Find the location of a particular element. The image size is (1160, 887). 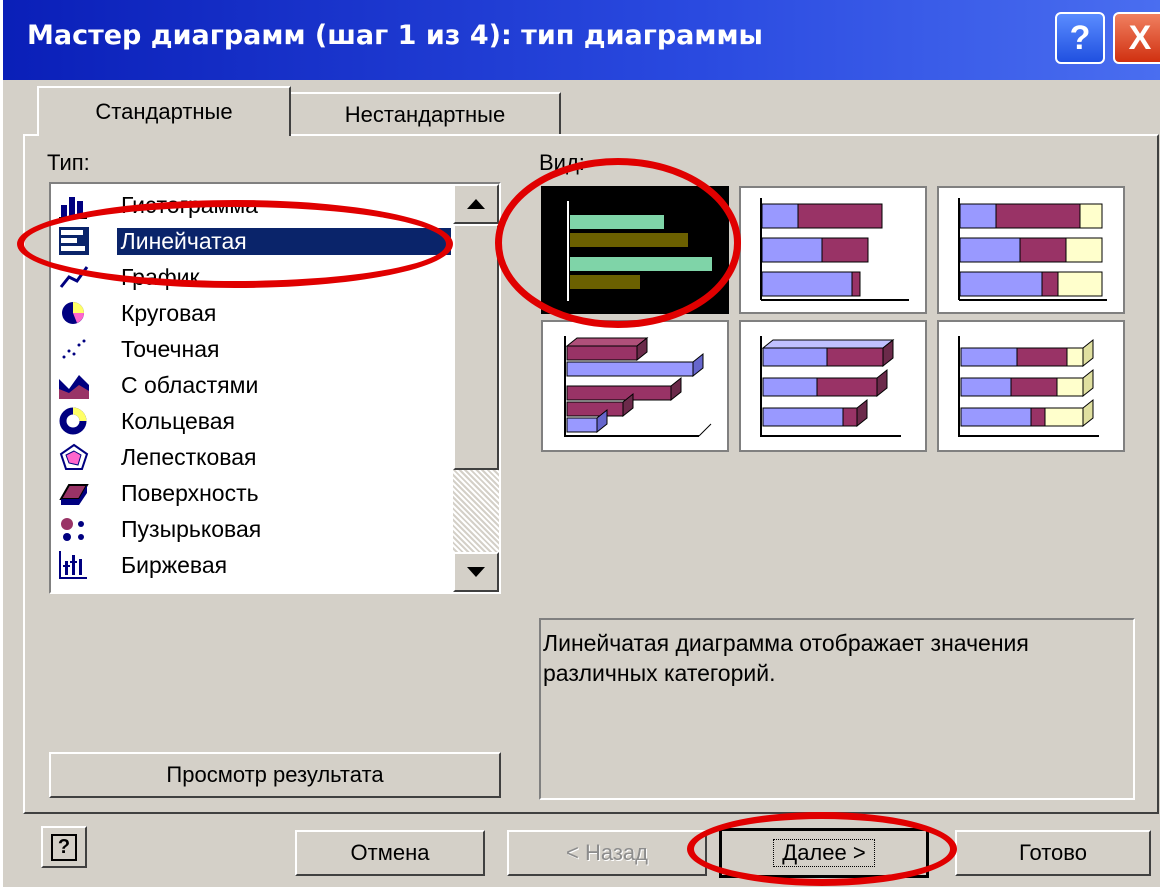

doughnut-chart-icon is located at coordinates (74, 421).